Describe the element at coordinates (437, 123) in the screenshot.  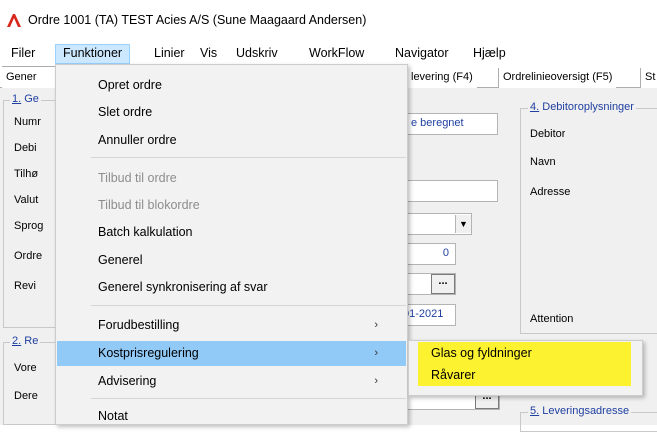
I see `calc-status-text: e beregnet` at that location.